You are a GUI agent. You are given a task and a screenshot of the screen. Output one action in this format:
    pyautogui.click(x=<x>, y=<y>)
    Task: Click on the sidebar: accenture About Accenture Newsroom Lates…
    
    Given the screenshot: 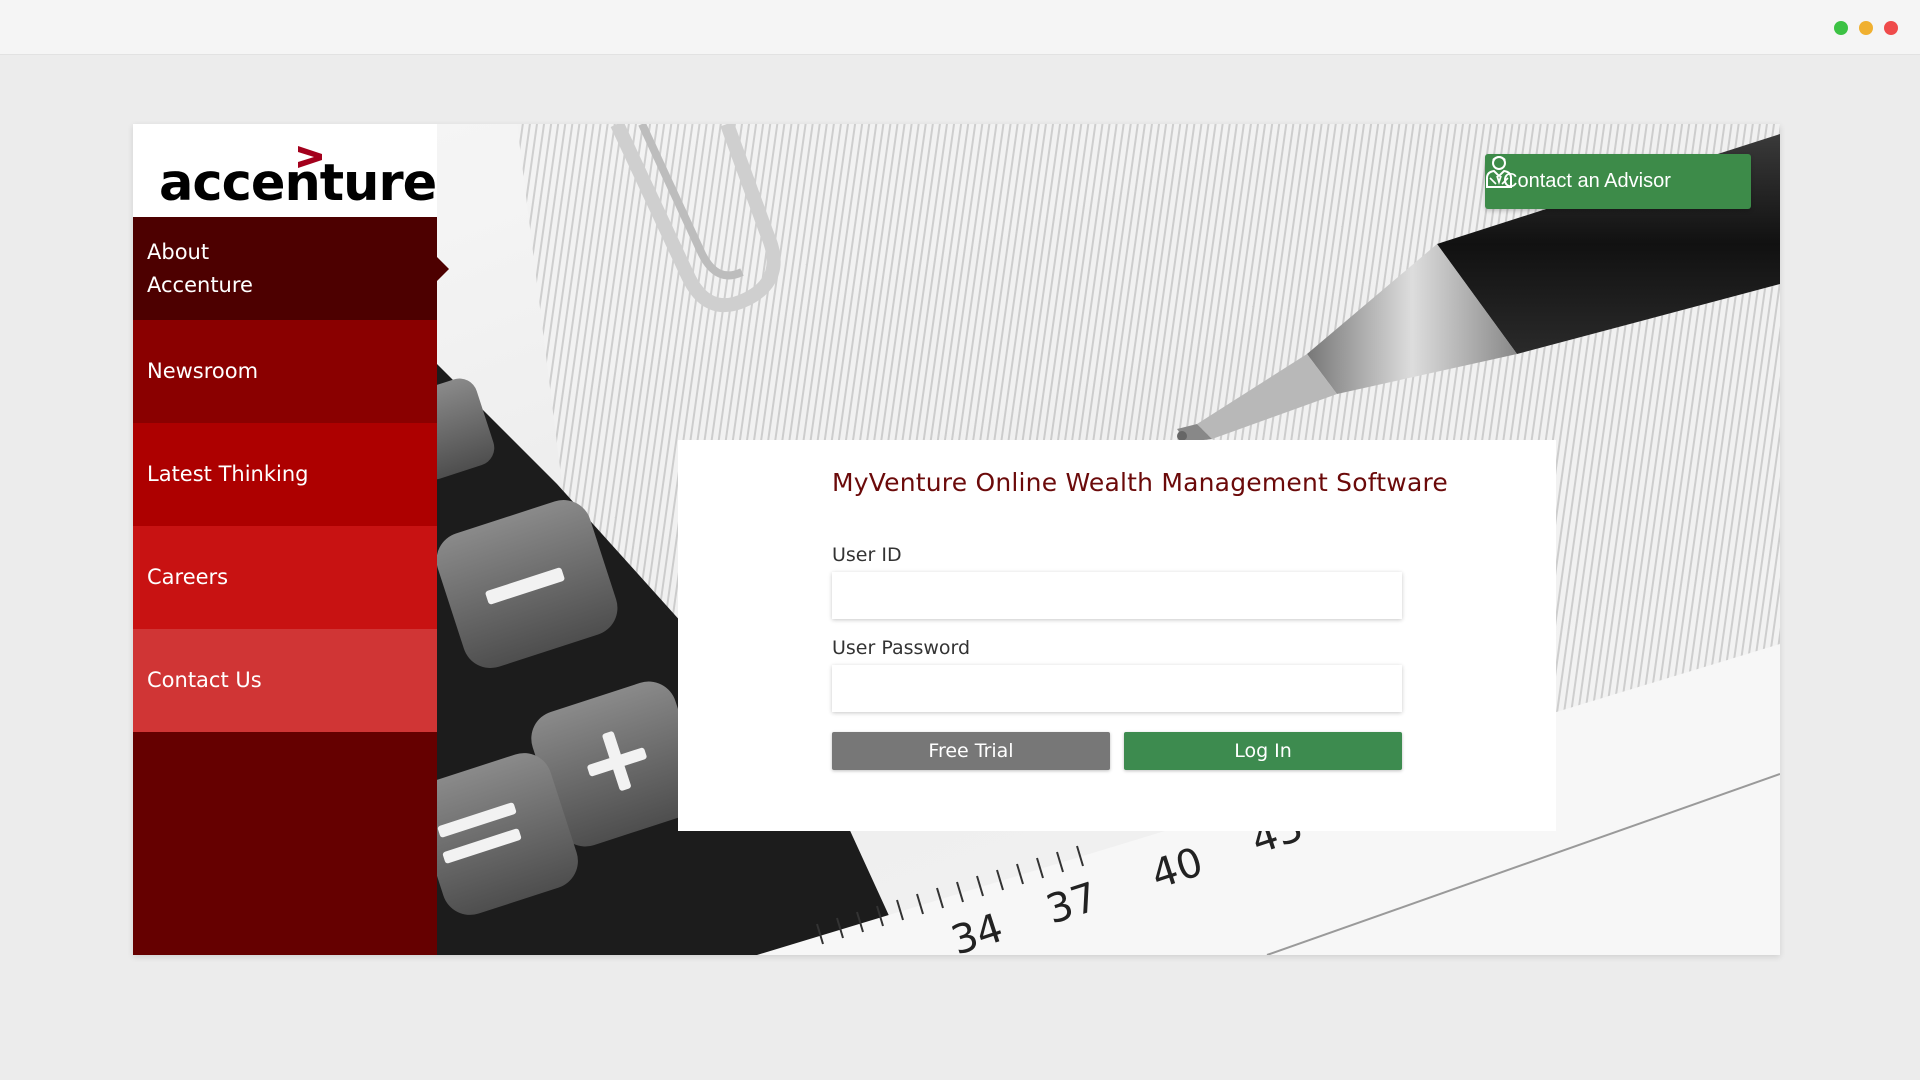 What is the action you would take?
    pyautogui.click(x=291, y=539)
    